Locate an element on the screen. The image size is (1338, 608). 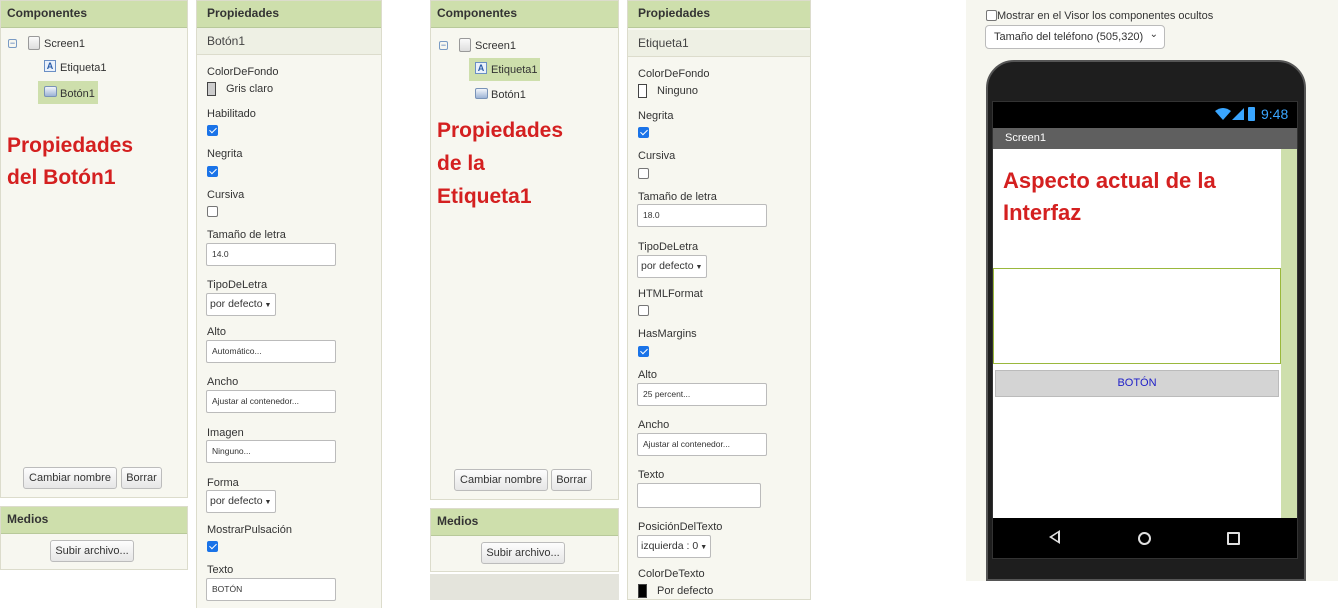
phone-size-dropdown: Tamaño del teléfono (505,320) ⌄ is located at coordinates (1075, 37).